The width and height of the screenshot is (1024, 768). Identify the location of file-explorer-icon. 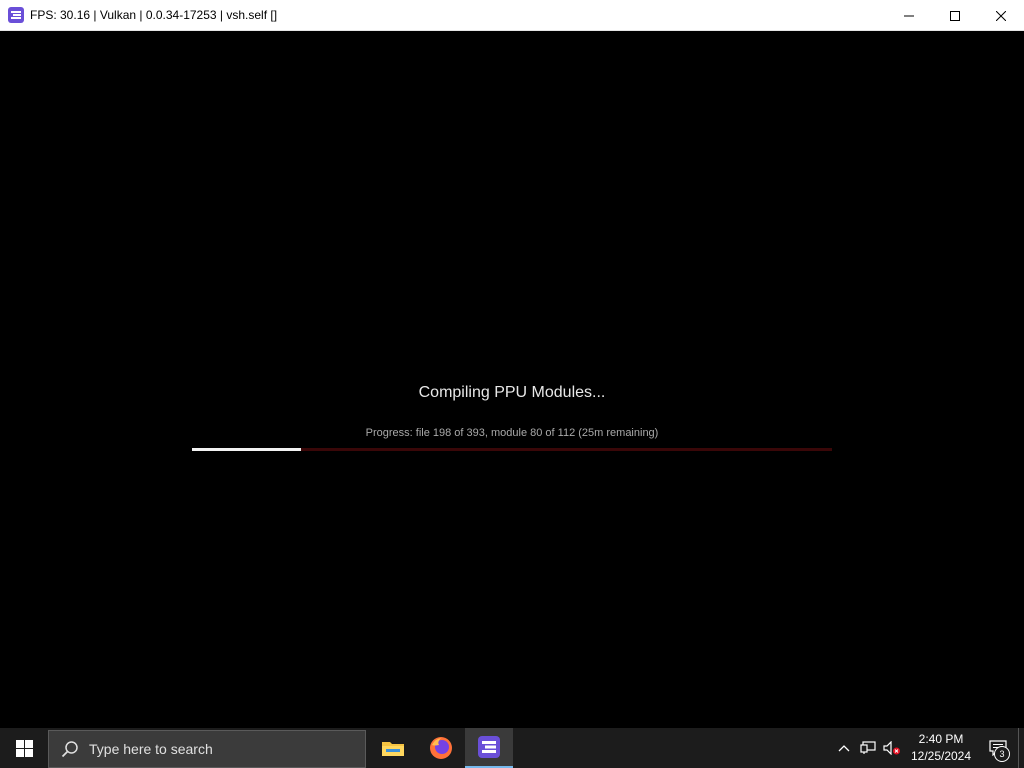
(393, 749).